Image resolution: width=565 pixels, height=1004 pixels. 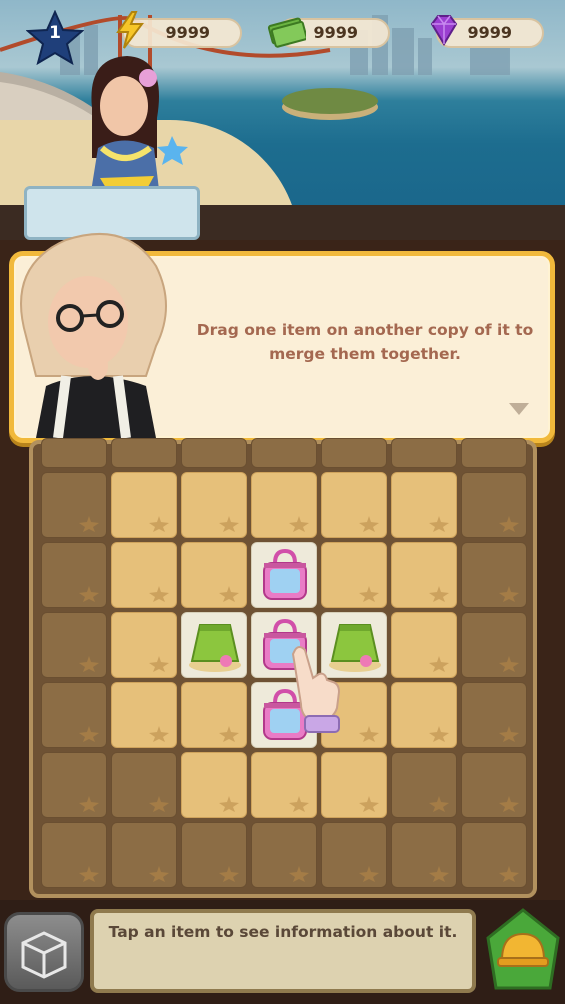 I want to click on gems-value: 9999, so click(x=489, y=32).